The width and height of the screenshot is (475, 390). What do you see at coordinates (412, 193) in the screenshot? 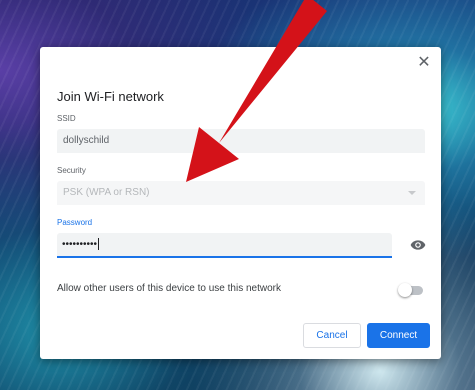
I see `chevron-down-icon` at bounding box center [412, 193].